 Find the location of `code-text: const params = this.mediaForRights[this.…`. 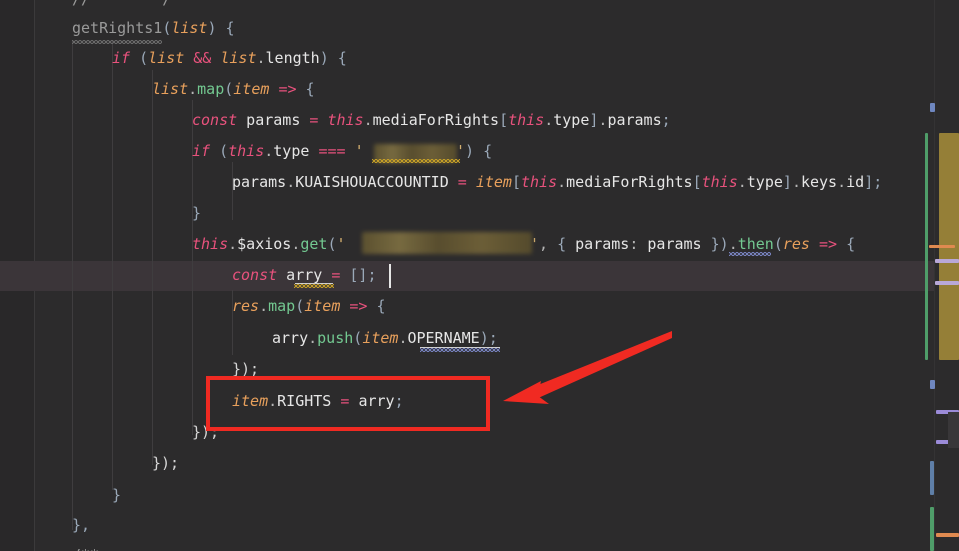

code-text: const params = this.mediaForRights[this.… is located at coordinates (431, 120).